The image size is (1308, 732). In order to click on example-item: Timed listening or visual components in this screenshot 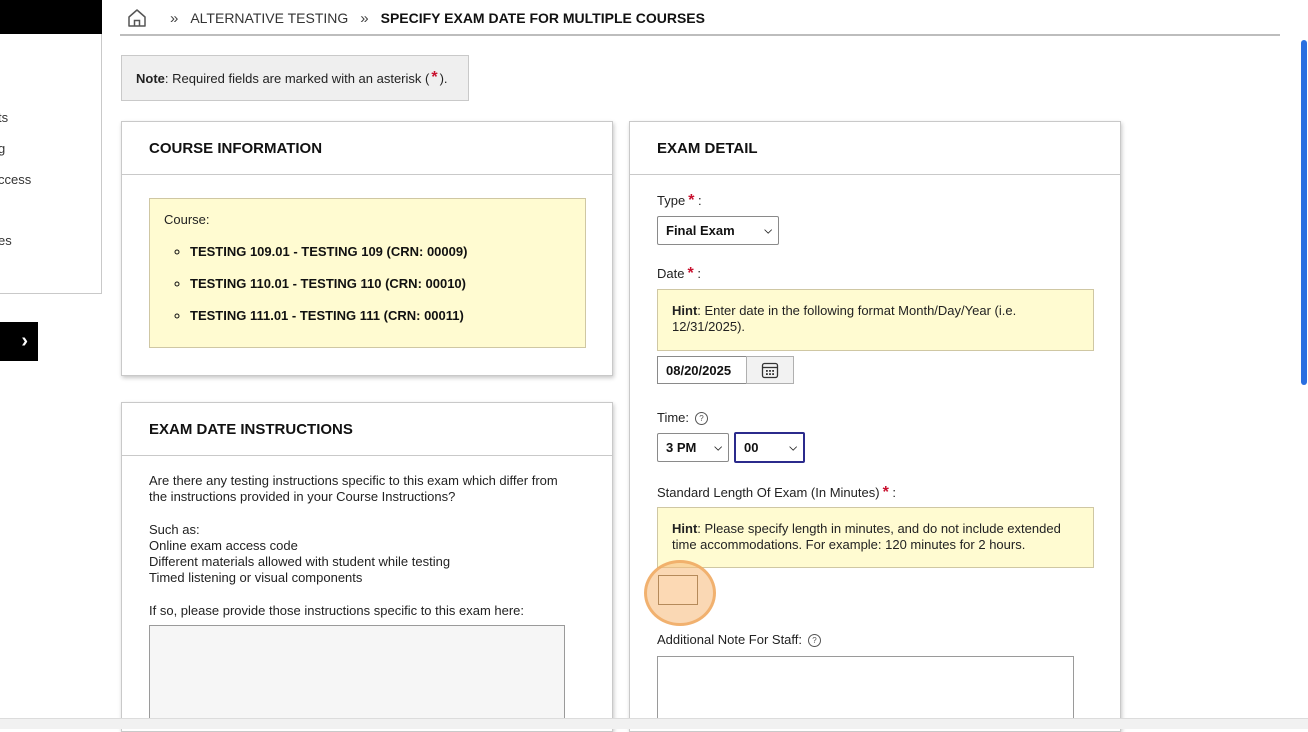, I will do `click(256, 578)`.